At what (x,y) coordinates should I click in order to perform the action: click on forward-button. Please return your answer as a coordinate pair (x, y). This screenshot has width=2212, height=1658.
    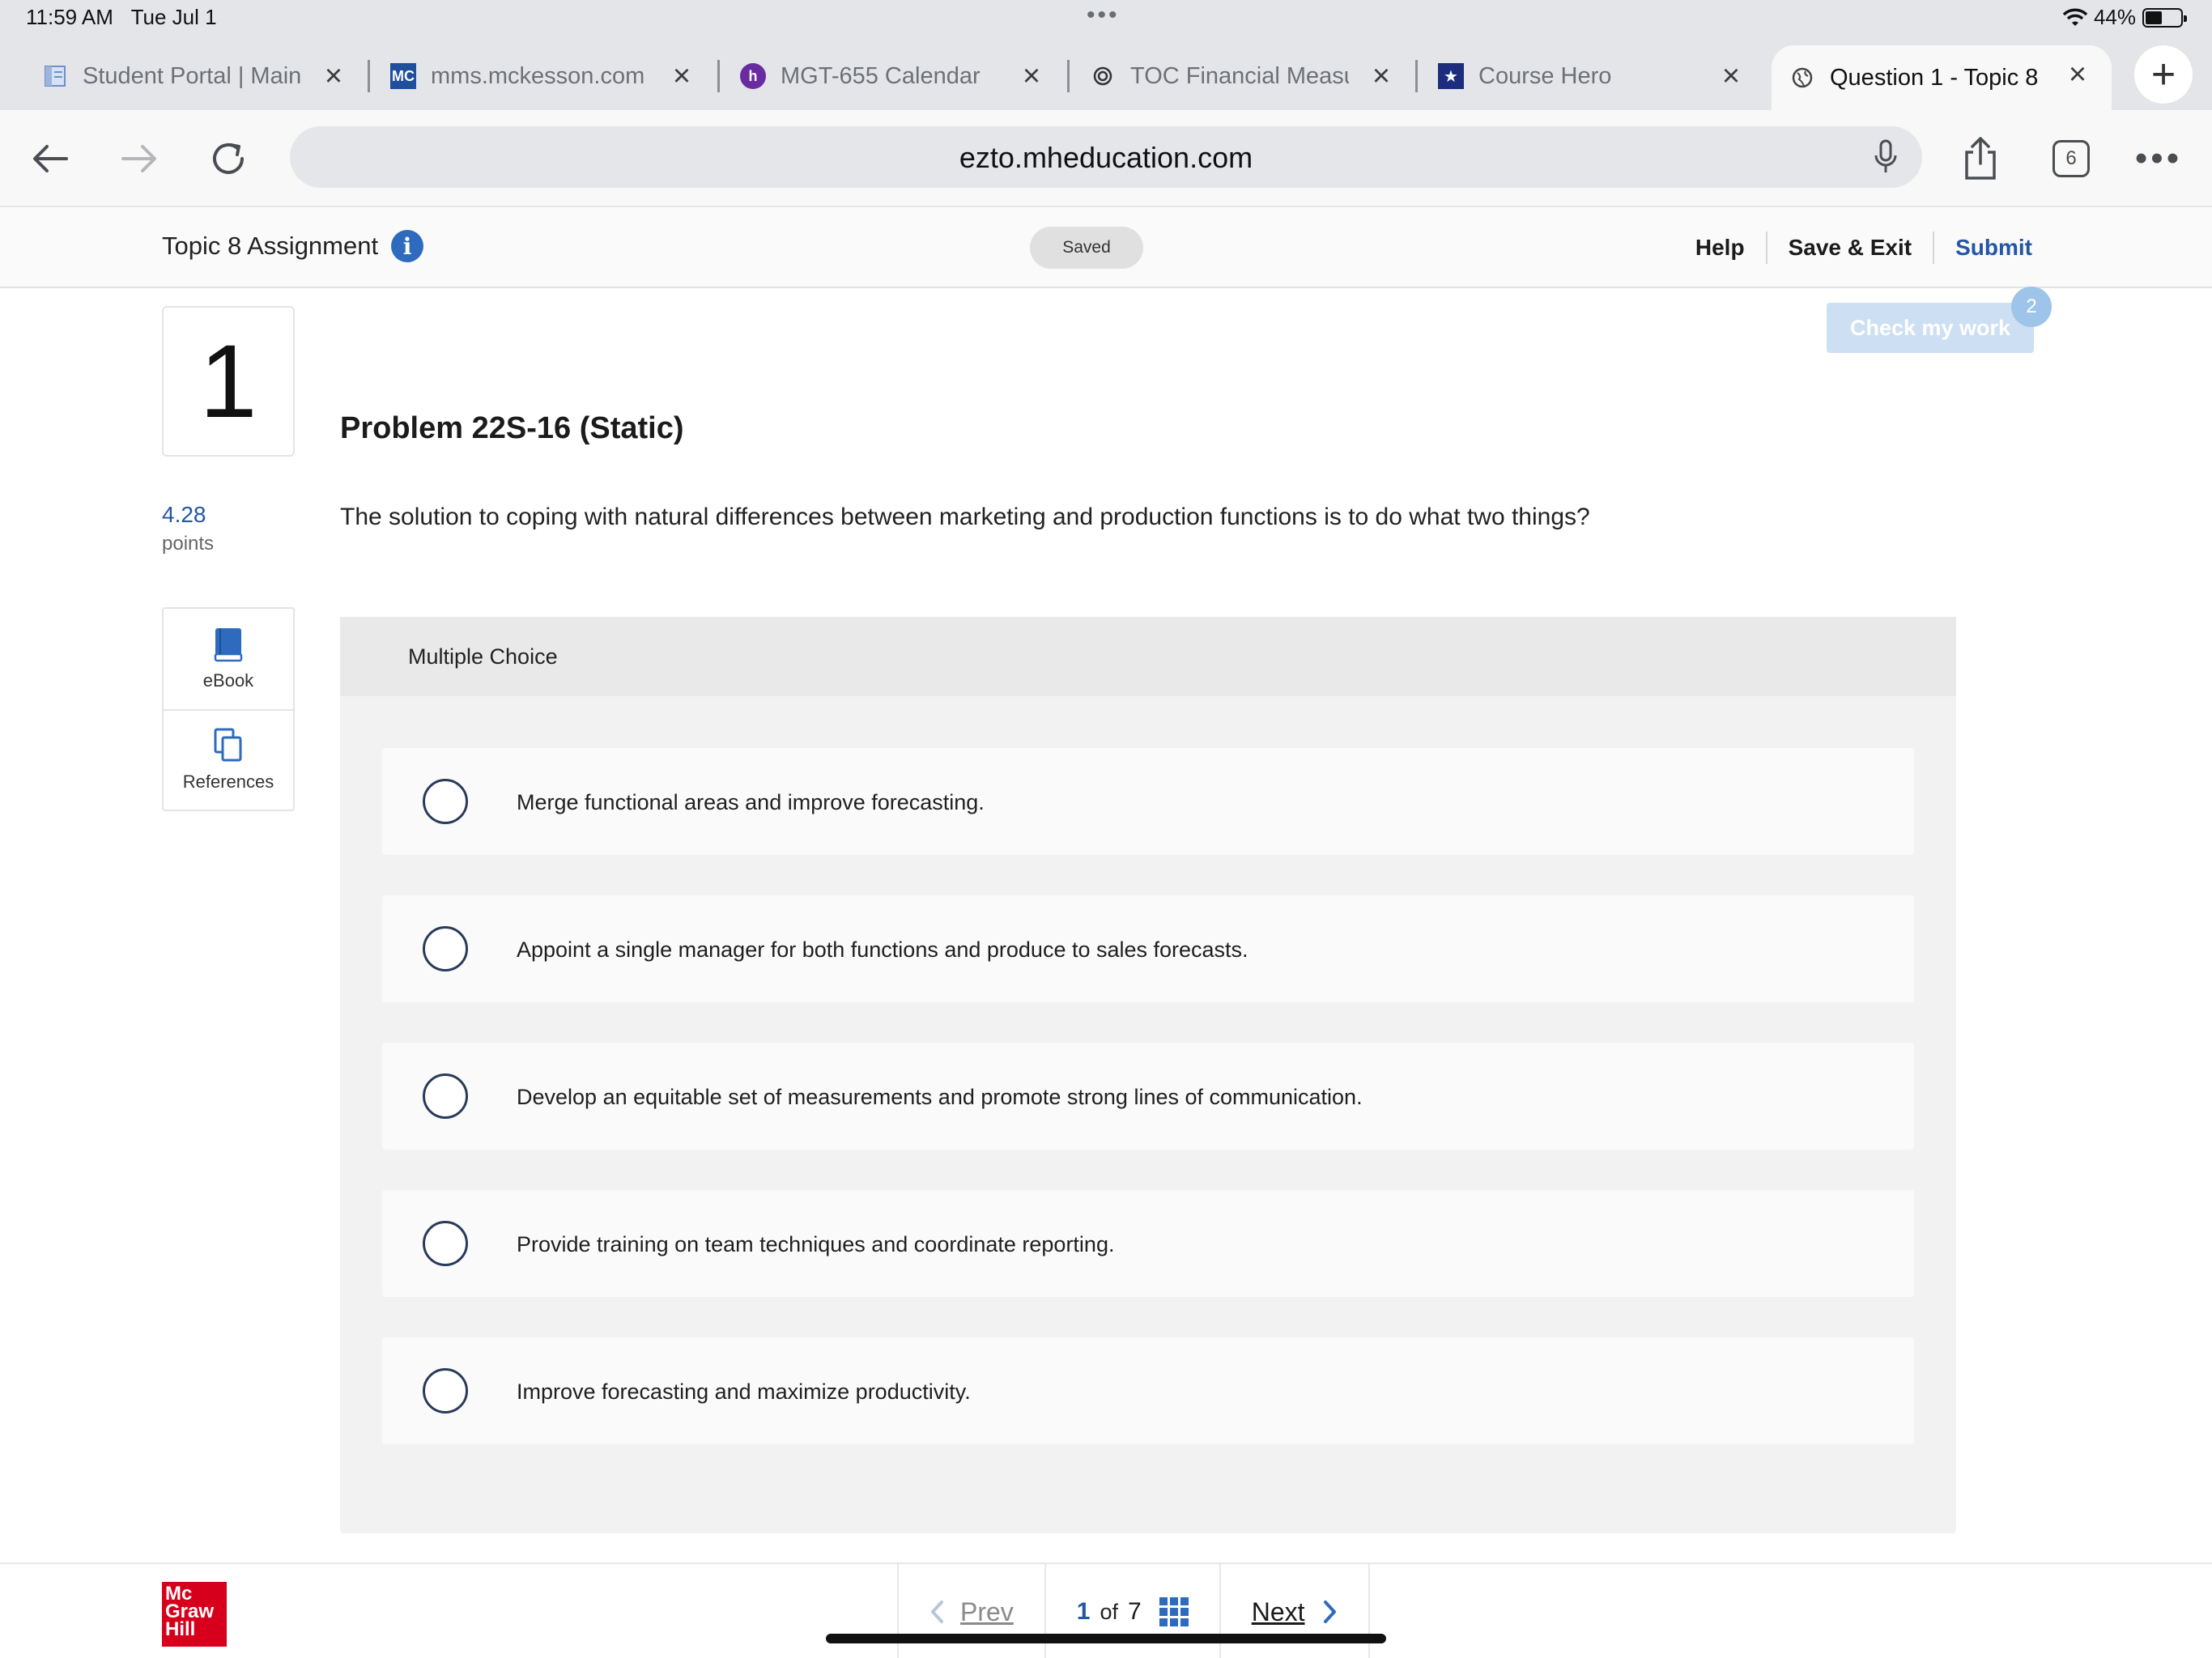
    Looking at the image, I should click on (139, 158).